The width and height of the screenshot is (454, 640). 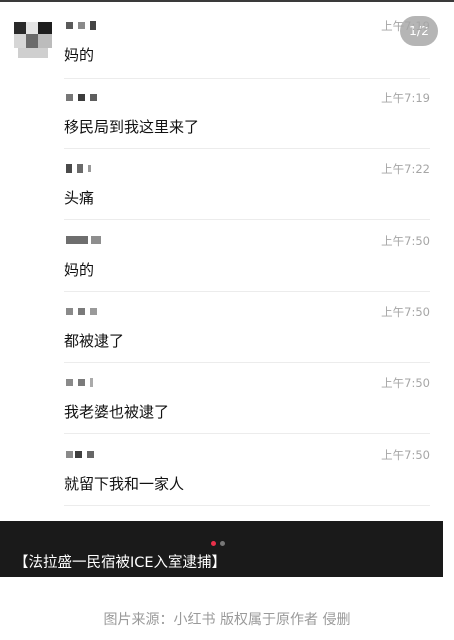 What do you see at coordinates (227, 620) in the screenshot?
I see `image-source-credit: 图片来源：小红书 版权属于原作者 侵删` at bounding box center [227, 620].